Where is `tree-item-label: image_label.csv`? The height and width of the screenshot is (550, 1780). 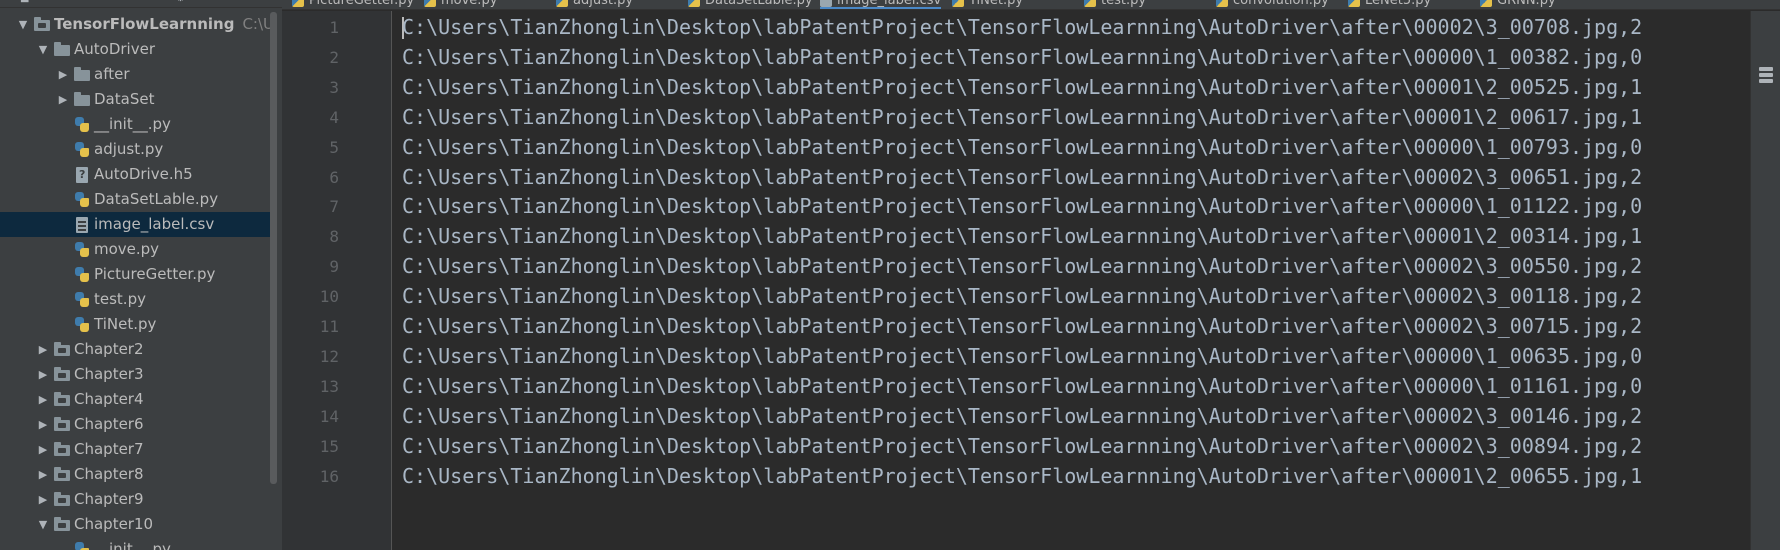 tree-item-label: image_label.csv is located at coordinates (154, 224).